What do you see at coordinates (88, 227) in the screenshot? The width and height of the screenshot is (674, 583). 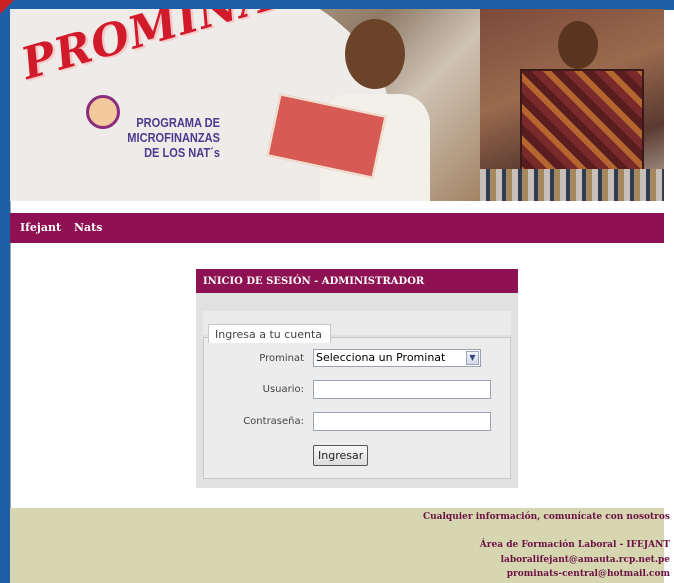 I see `nav-item-nats: Nats` at bounding box center [88, 227].